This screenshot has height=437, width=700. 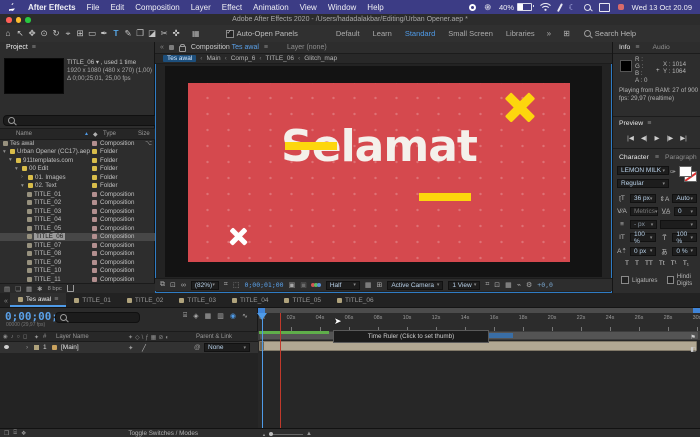 I want to click on project-search-input, so click(x=81, y=120).